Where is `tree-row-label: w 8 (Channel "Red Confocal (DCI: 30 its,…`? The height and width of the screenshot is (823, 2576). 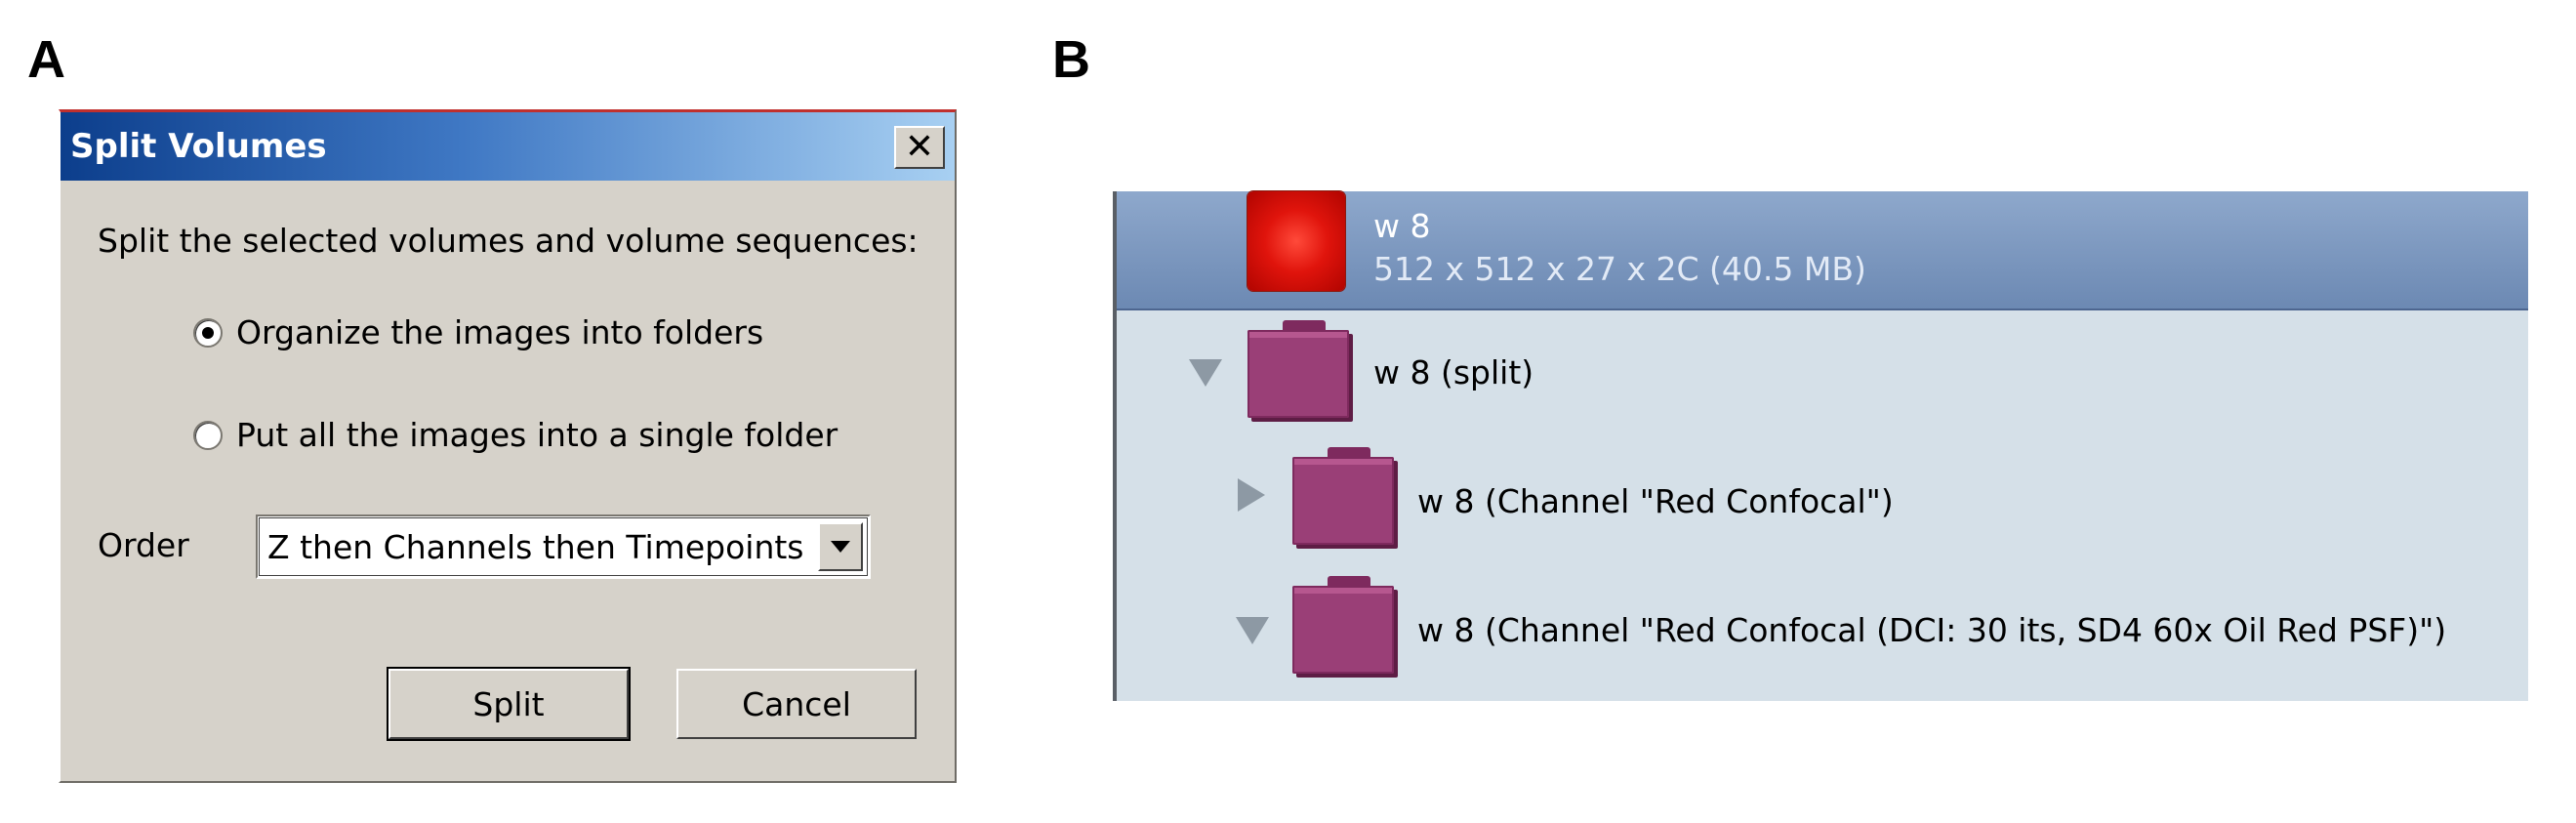 tree-row-label: w 8 (Channel "Red Confocal (DCI: 30 its,… is located at coordinates (1932, 630).